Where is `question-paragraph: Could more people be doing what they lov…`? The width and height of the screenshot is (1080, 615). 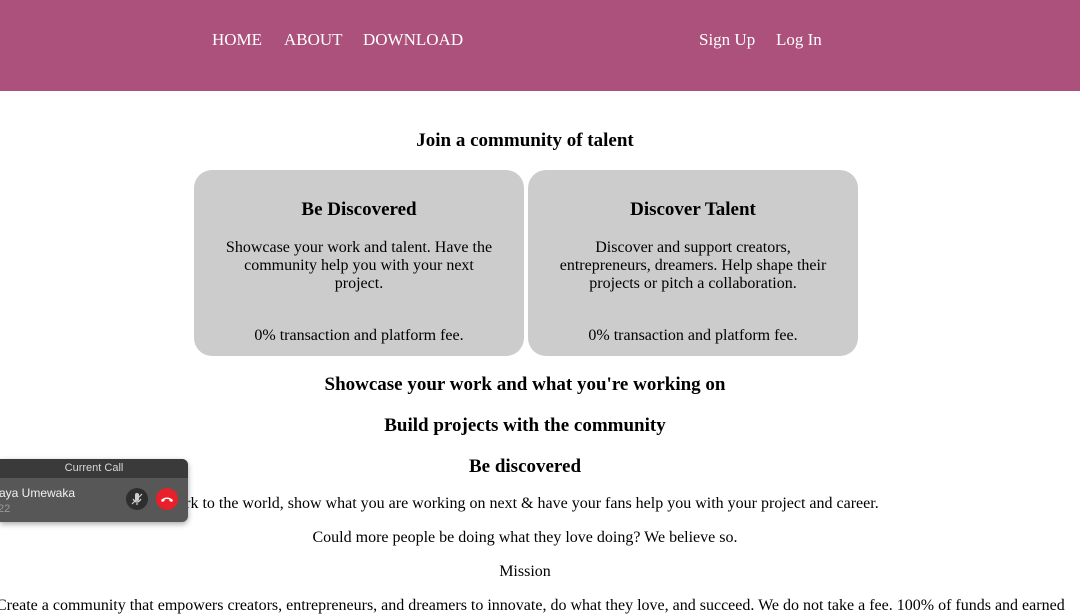
question-paragraph: Could more people be doing what they lov… is located at coordinates (525, 537).